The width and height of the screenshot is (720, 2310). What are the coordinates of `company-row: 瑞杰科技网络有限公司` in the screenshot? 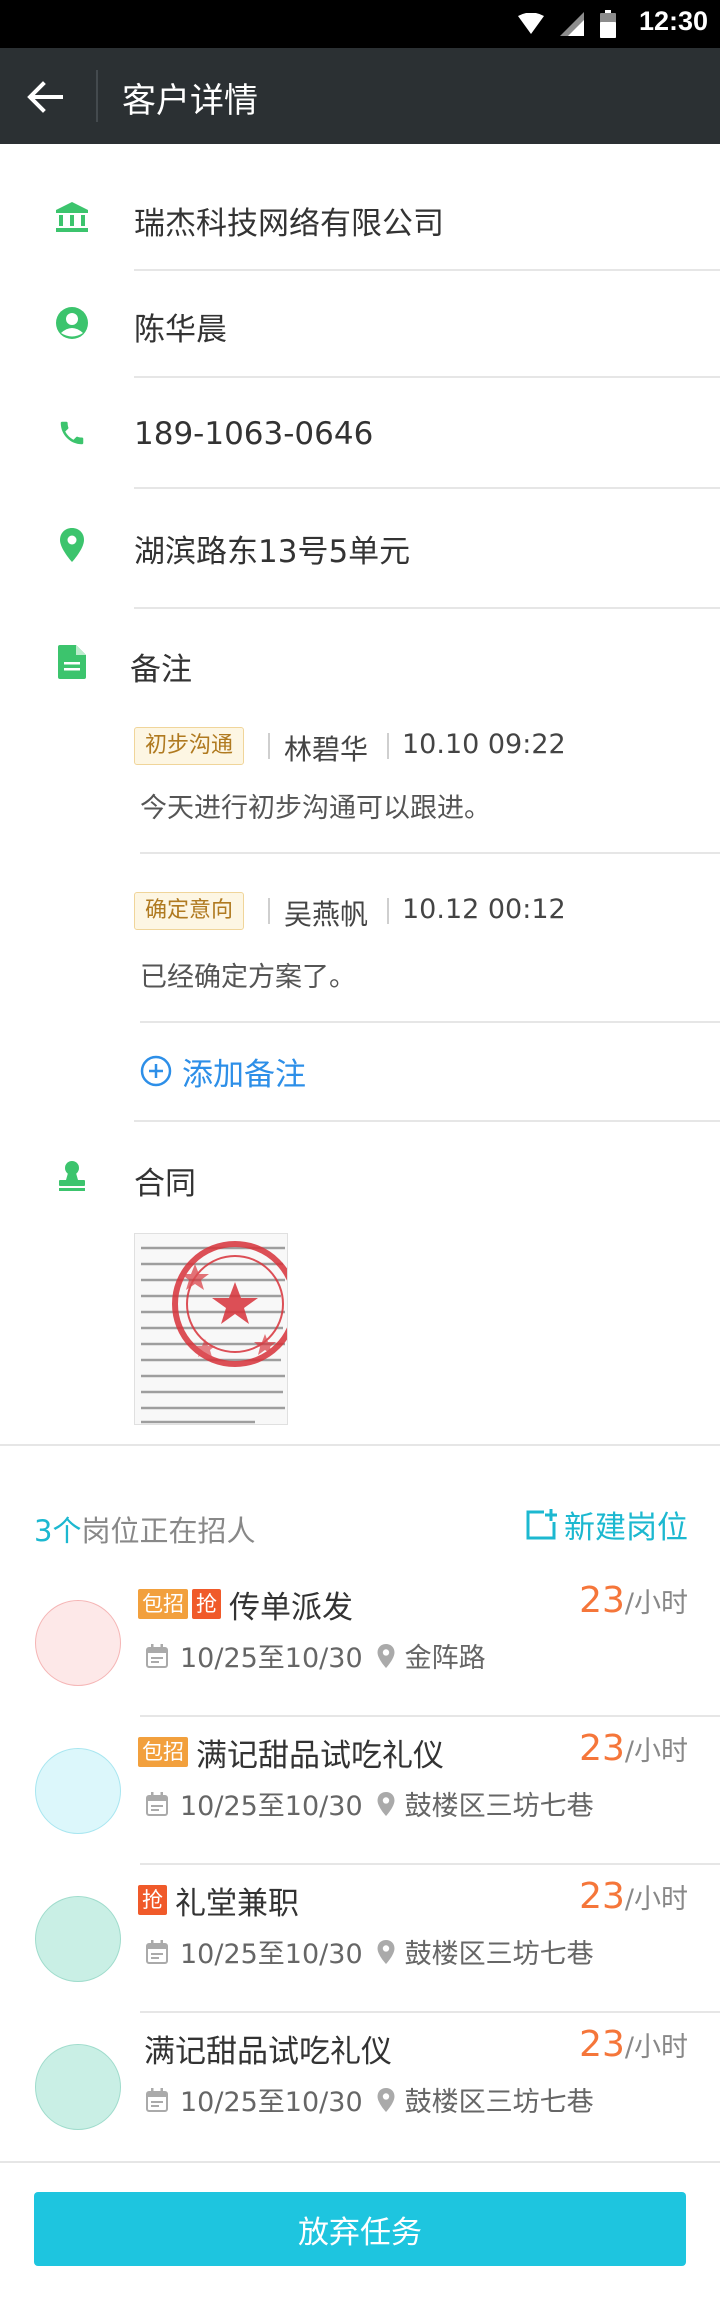 It's located at (360, 207).